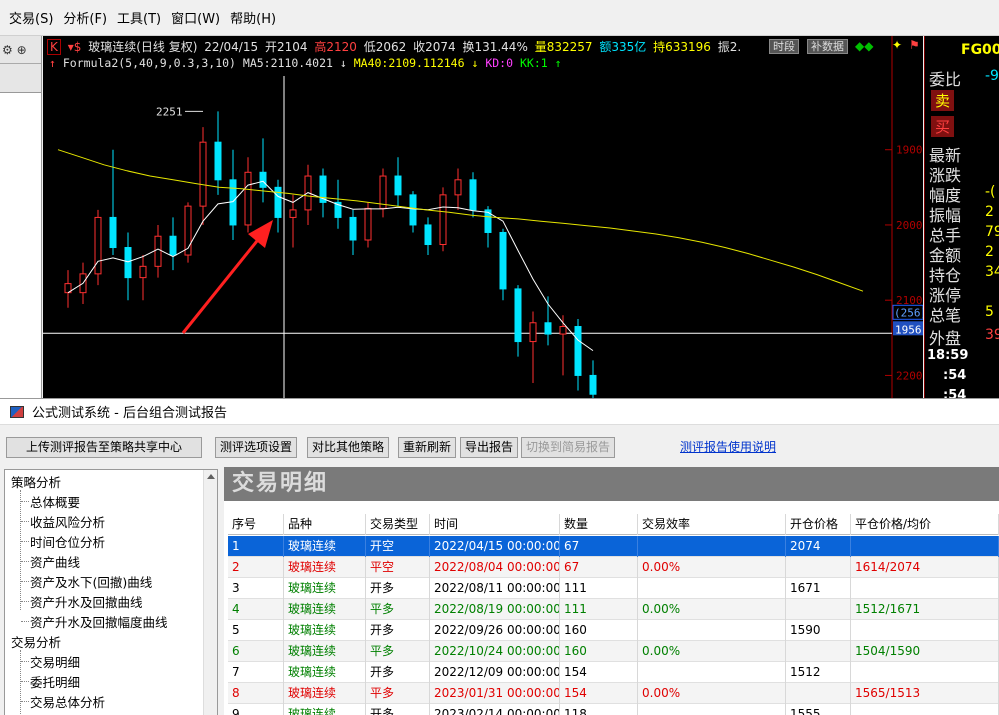  I want to click on column-header: 开仓价格, so click(818, 524).